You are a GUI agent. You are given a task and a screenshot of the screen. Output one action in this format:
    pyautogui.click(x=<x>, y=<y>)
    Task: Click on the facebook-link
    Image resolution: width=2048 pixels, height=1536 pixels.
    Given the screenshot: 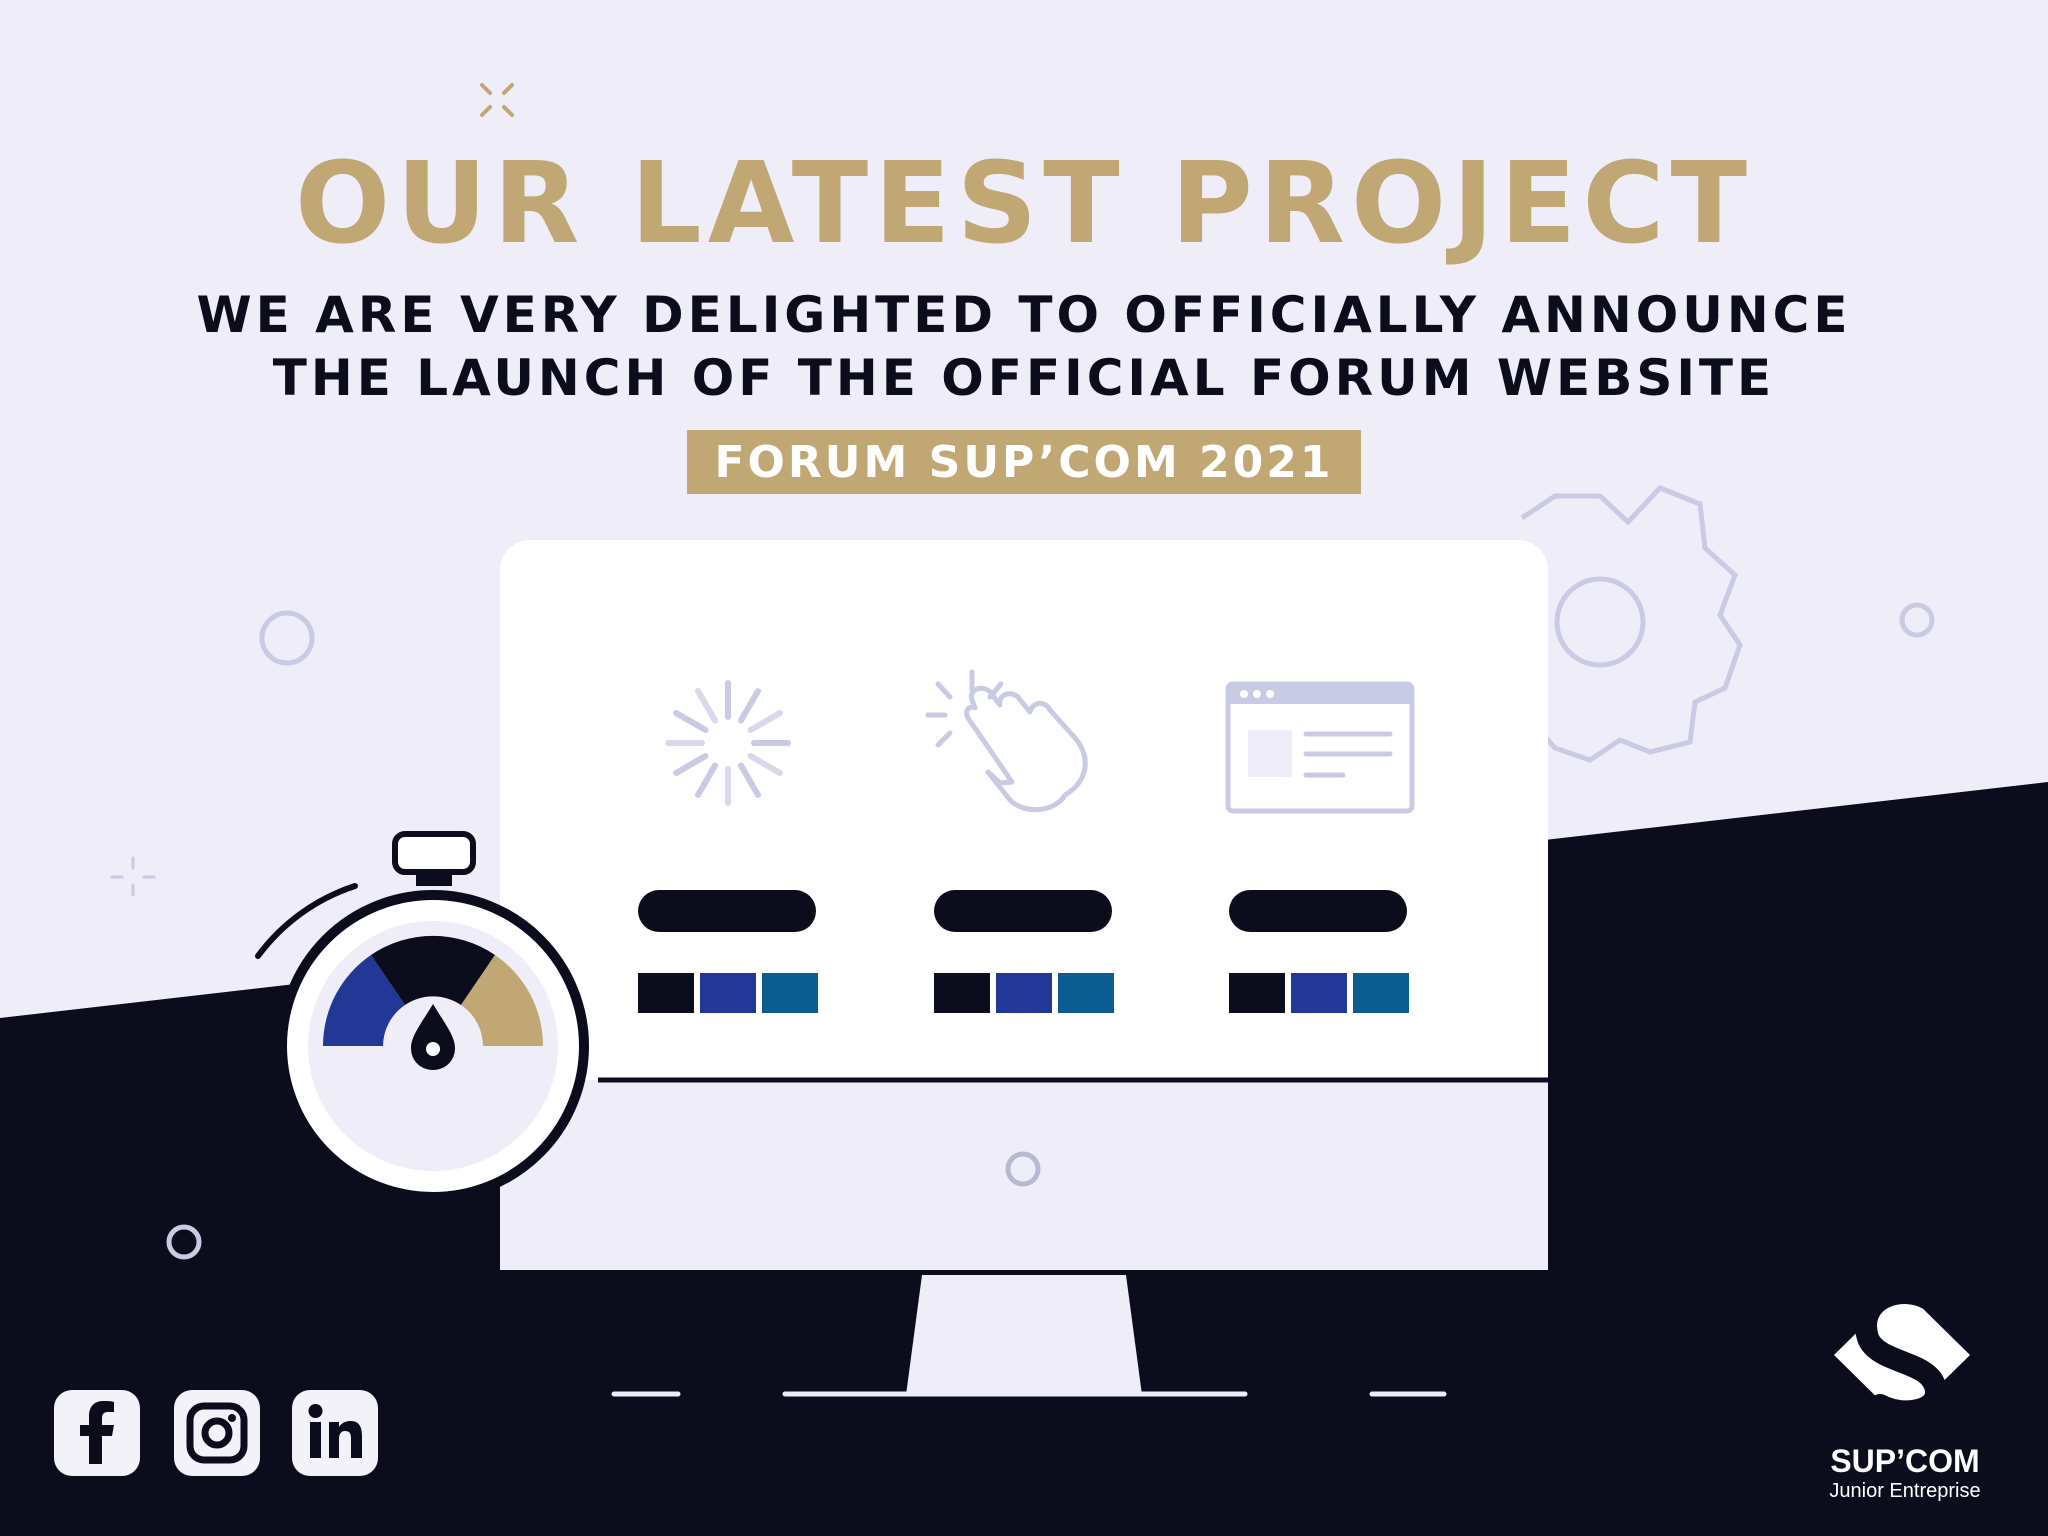 What is the action you would take?
    pyautogui.click(x=97, y=1433)
    